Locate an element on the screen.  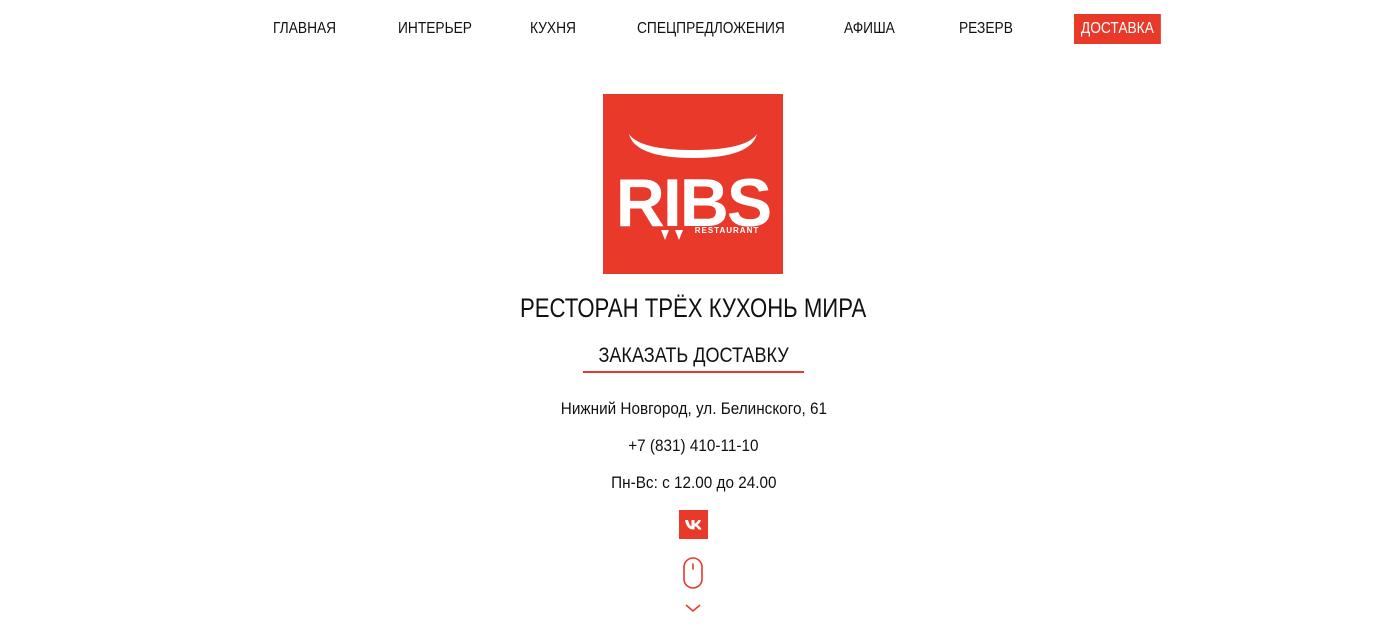
ribs-logo-mark: RIBS RESTAURANT is located at coordinates (694, 187).